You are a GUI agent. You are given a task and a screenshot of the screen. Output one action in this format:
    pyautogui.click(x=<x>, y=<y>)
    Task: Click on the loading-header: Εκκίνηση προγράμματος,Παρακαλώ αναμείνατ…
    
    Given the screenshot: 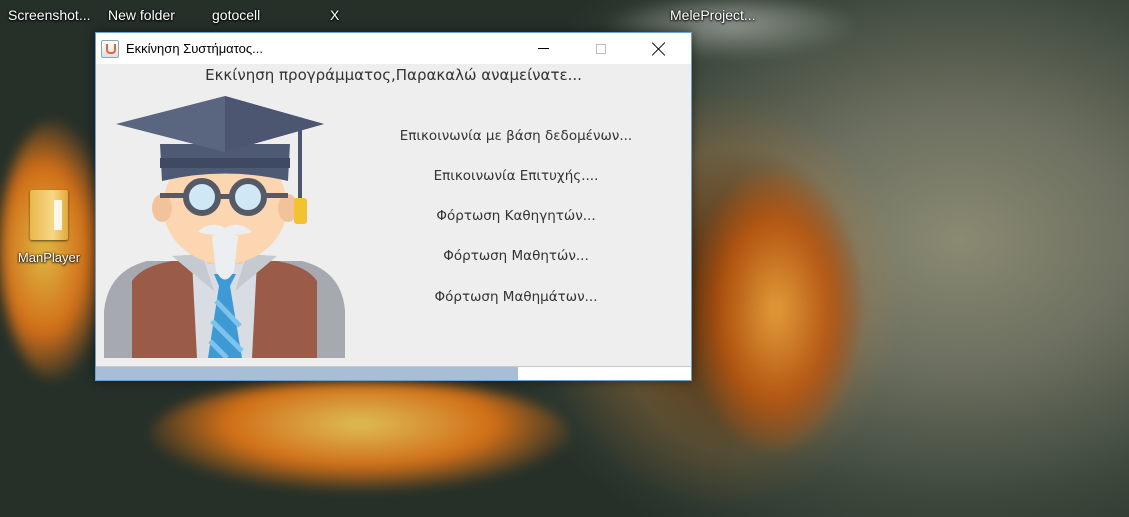 What is the action you would take?
    pyautogui.click(x=393, y=75)
    